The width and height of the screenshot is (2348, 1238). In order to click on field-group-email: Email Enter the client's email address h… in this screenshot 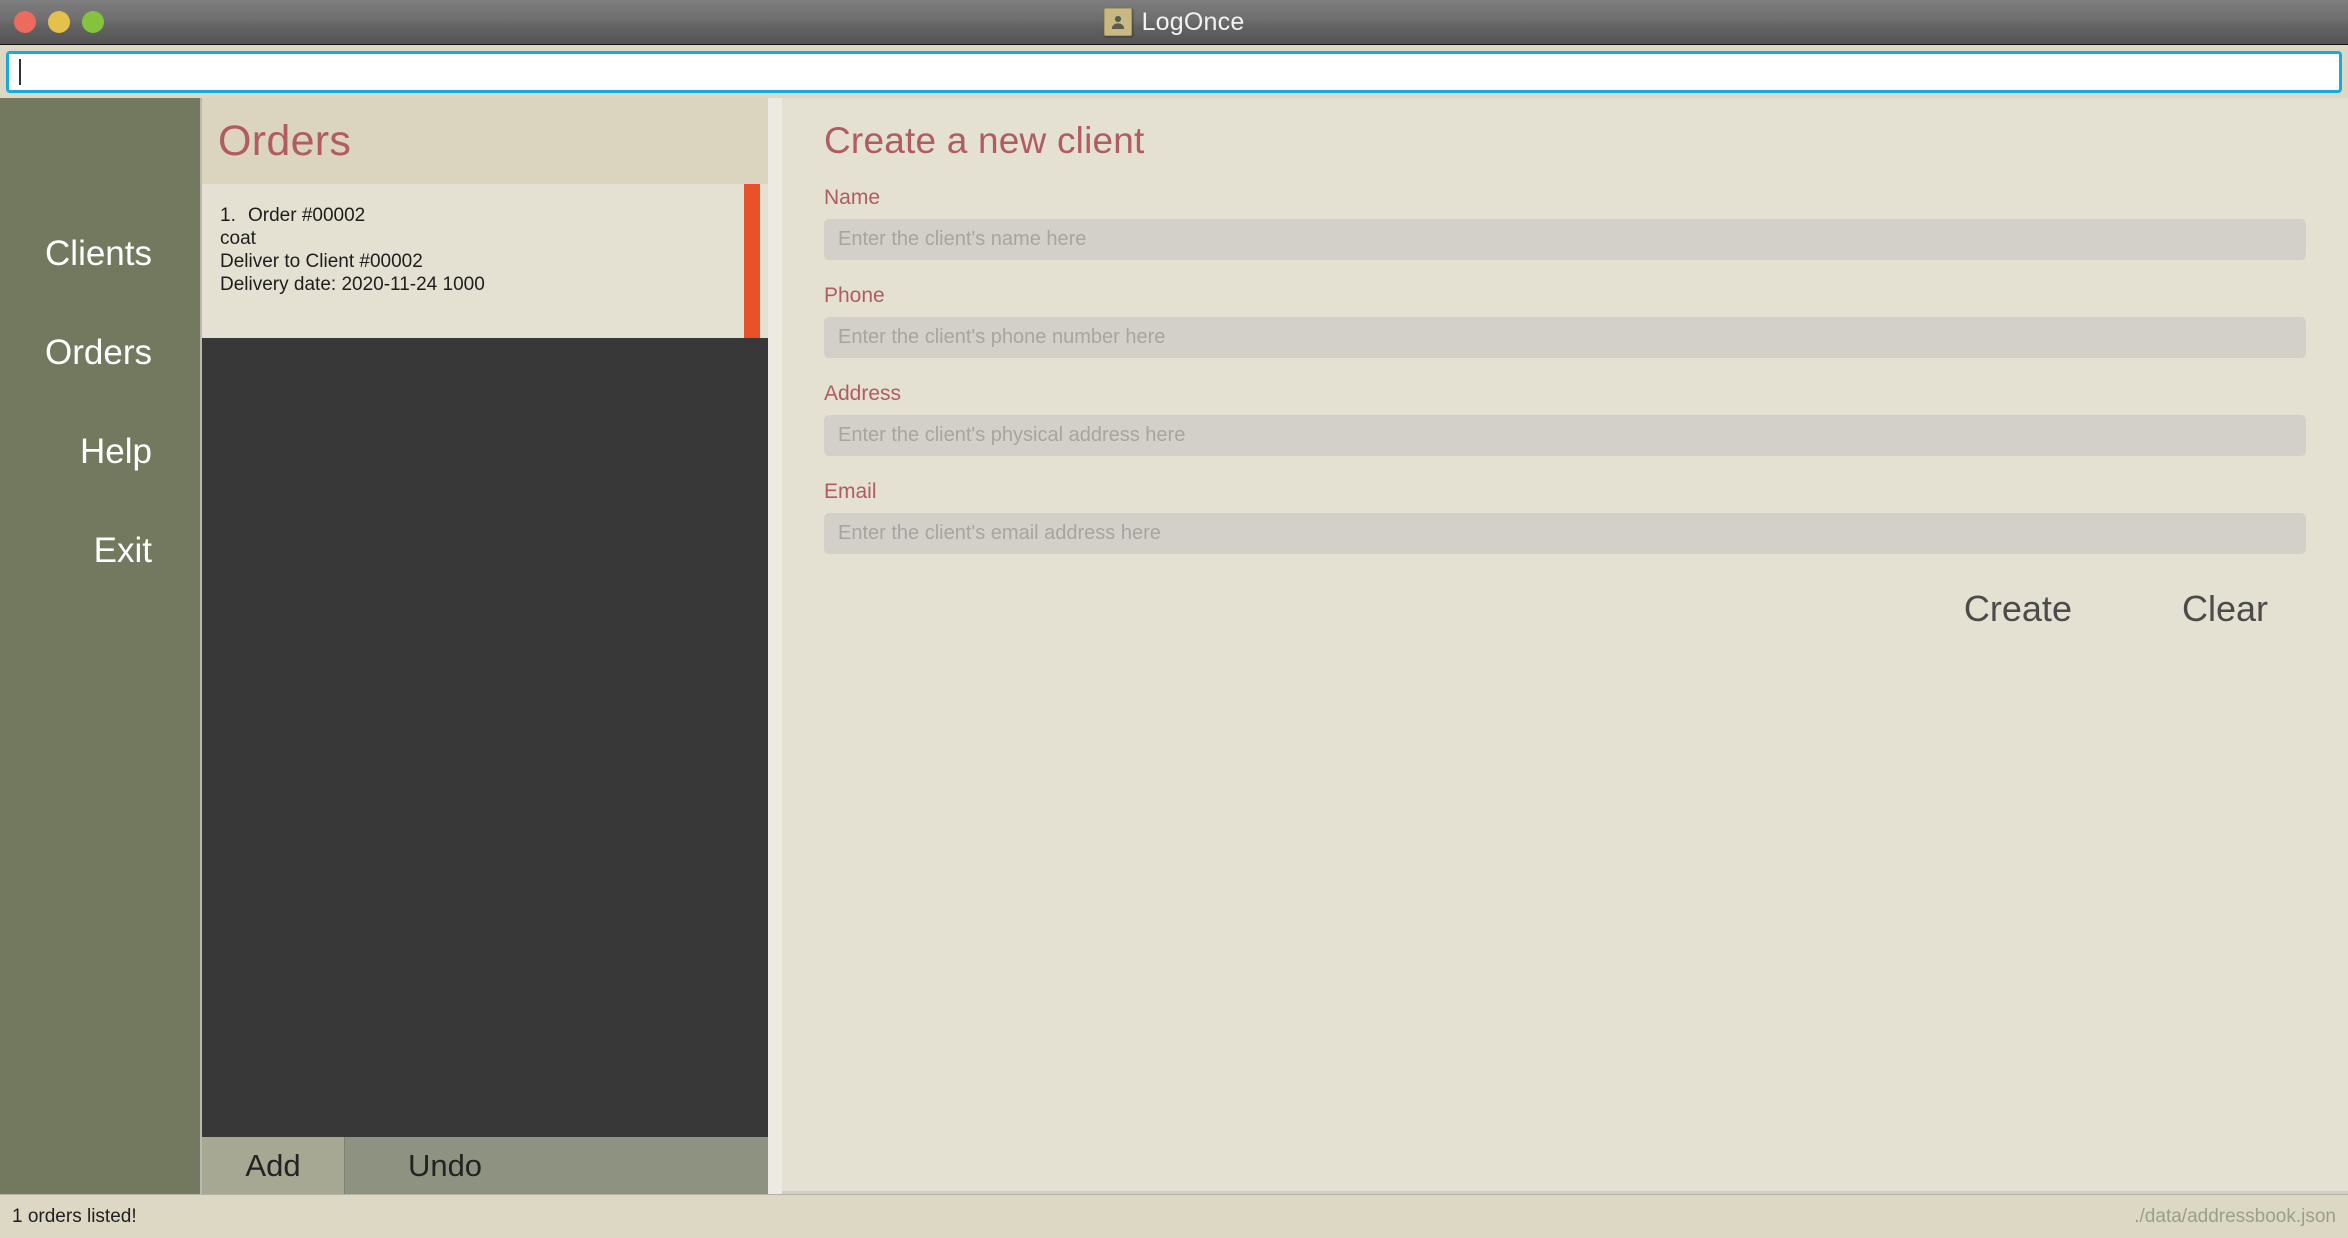, I will do `click(1565, 517)`.